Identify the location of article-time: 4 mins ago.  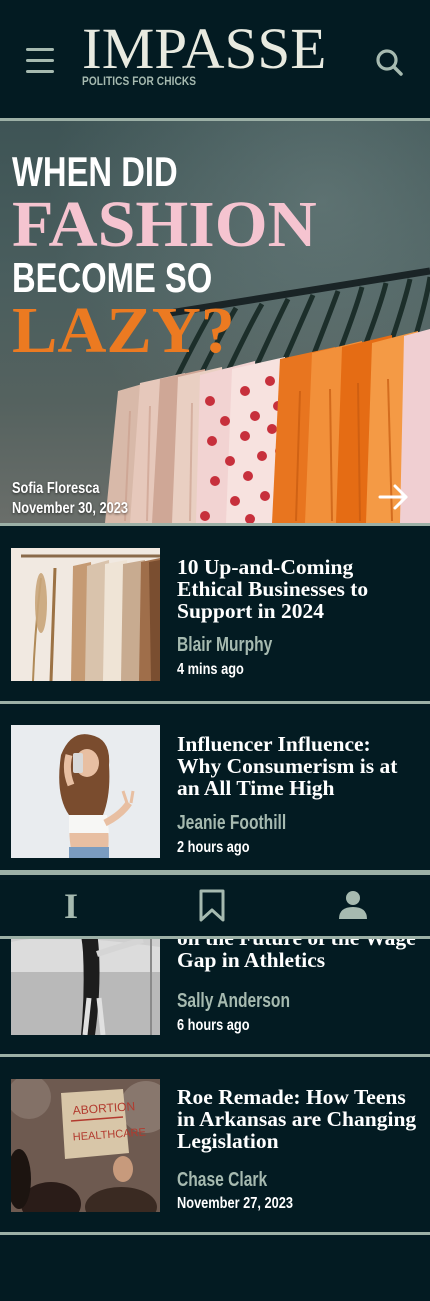
(210, 669).